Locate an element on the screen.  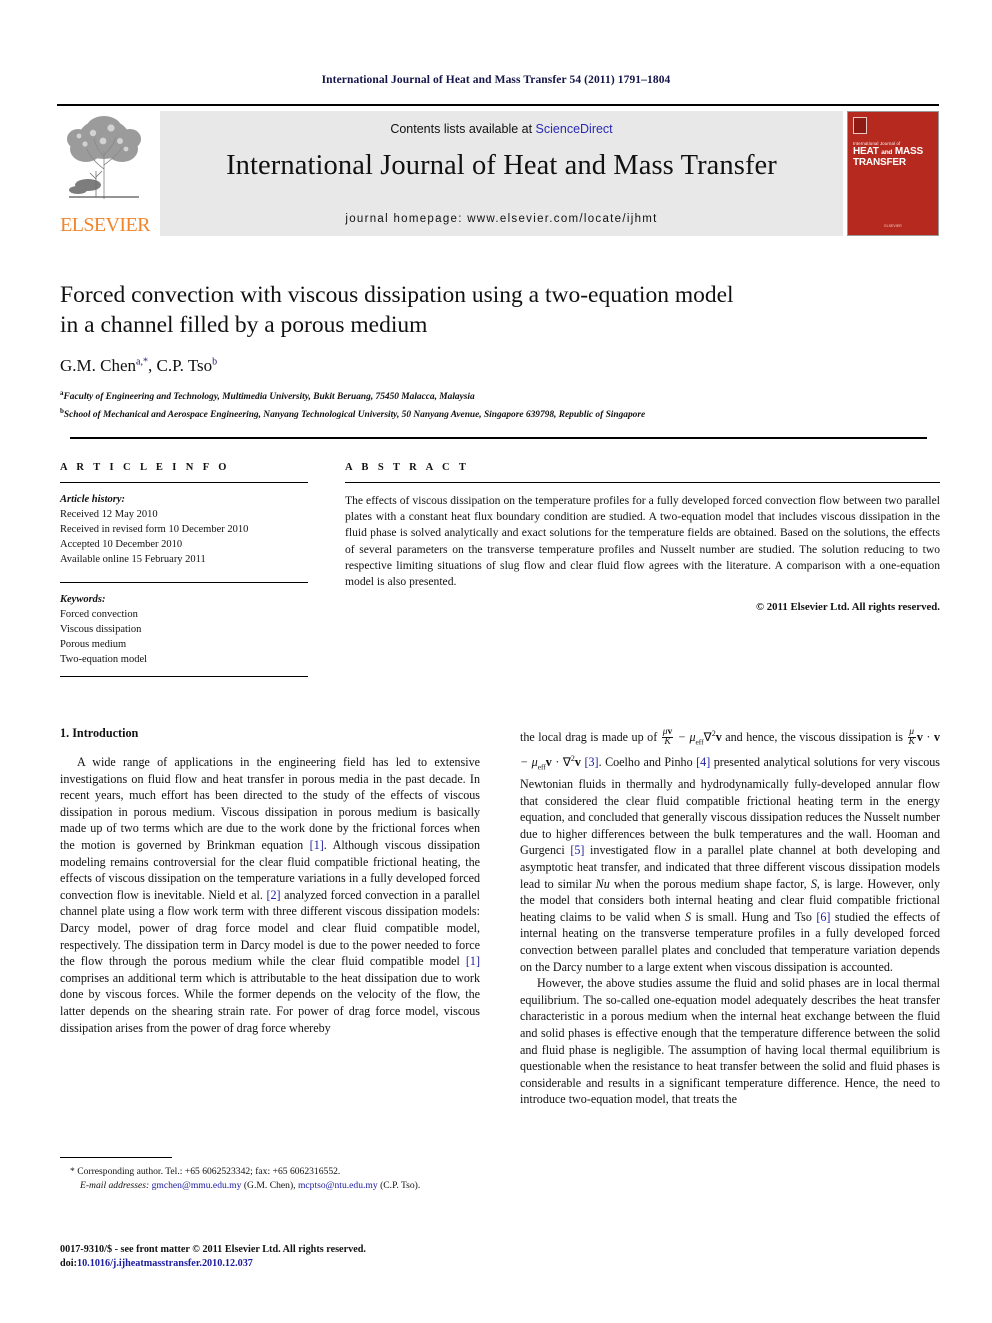
elsevier-logo: ELSEVIER is located at coordinates (105, 173).